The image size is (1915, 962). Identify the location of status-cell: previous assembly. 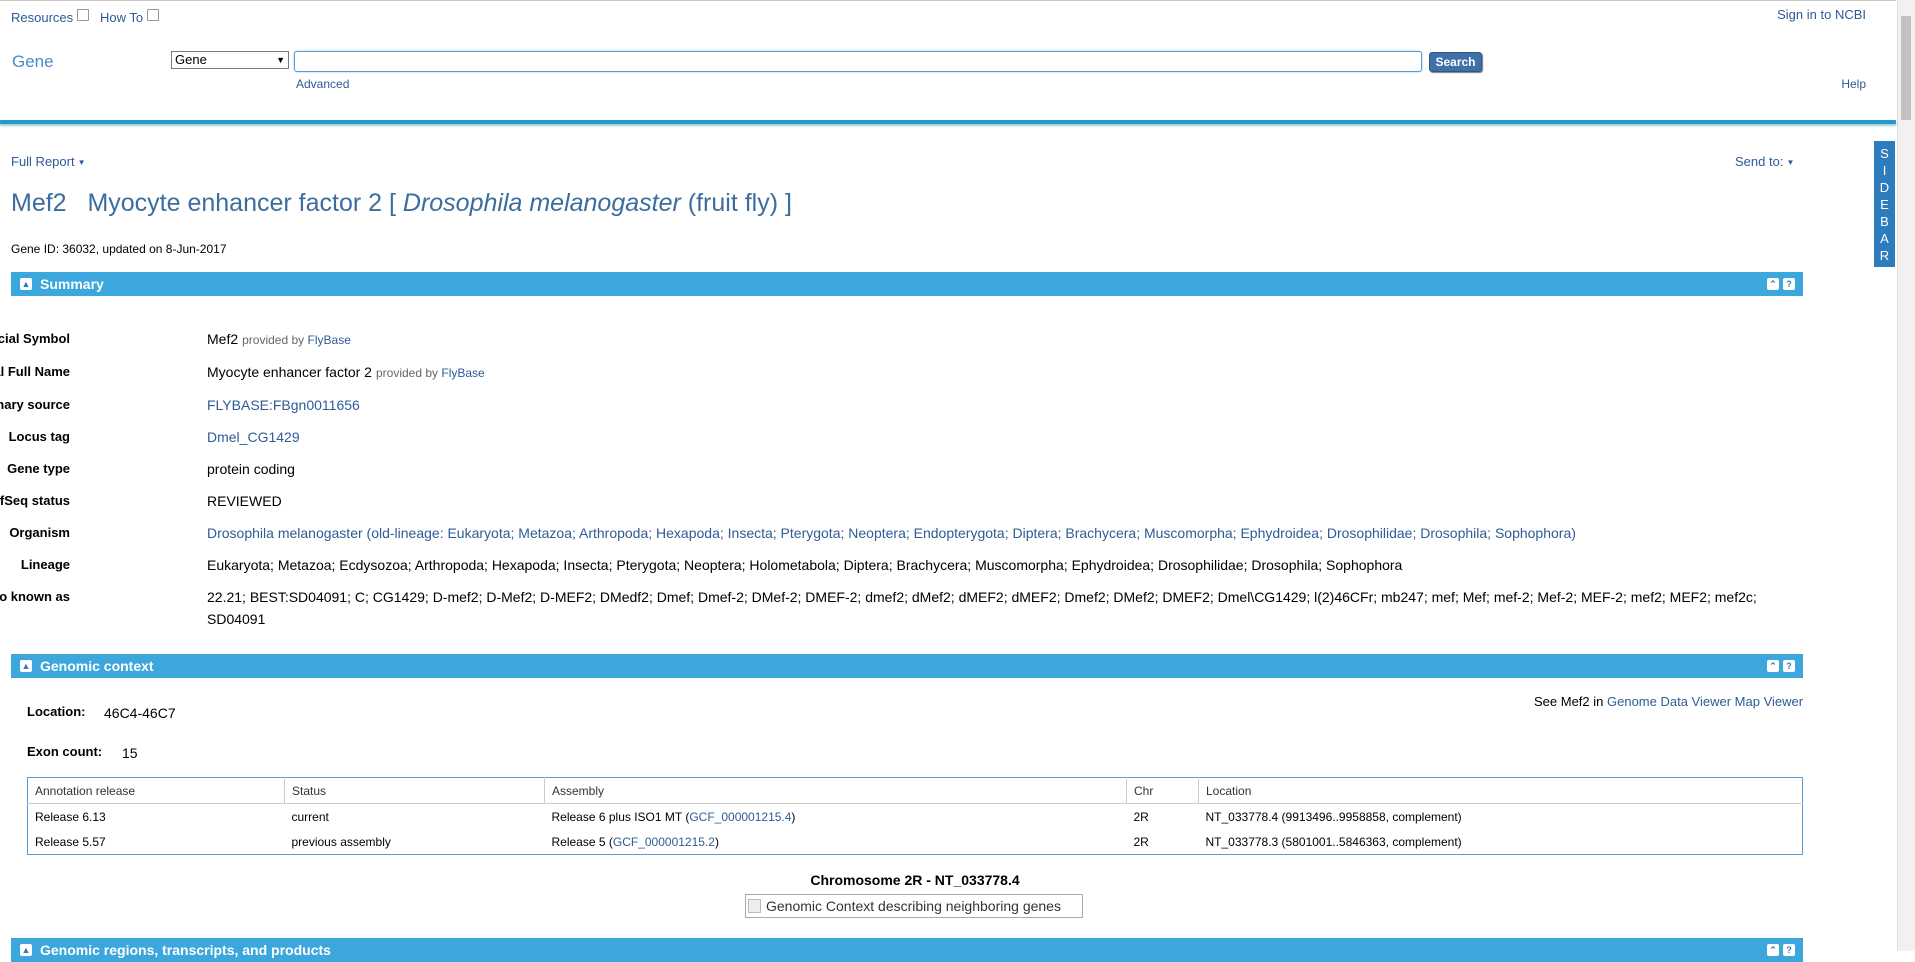
(414, 842).